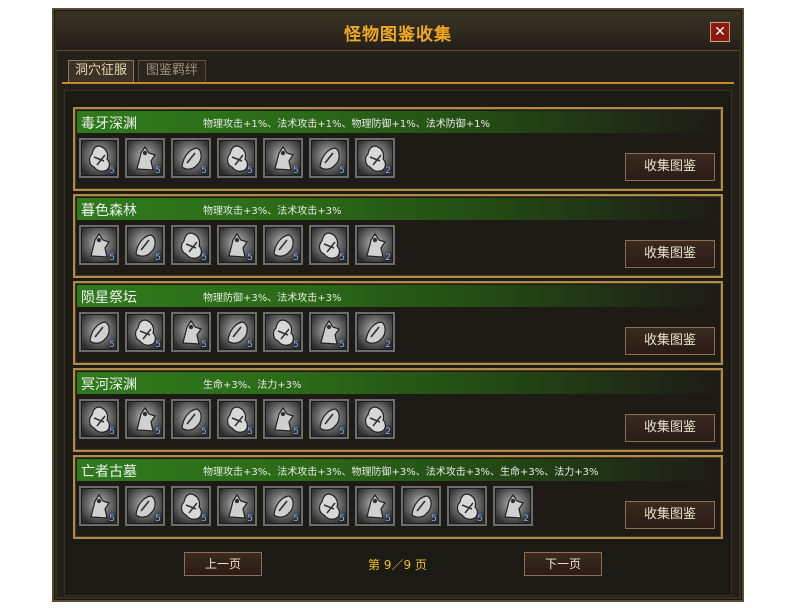 This screenshot has height=608, width=799. What do you see at coordinates (398, 323) in the screenshot?
I see `collection-panel: 陨星祭坛 物理防御+3%、法术攻击+3% 5 5 5 5 5 5 2 收集图鉴` at bounding box center [398, 323].